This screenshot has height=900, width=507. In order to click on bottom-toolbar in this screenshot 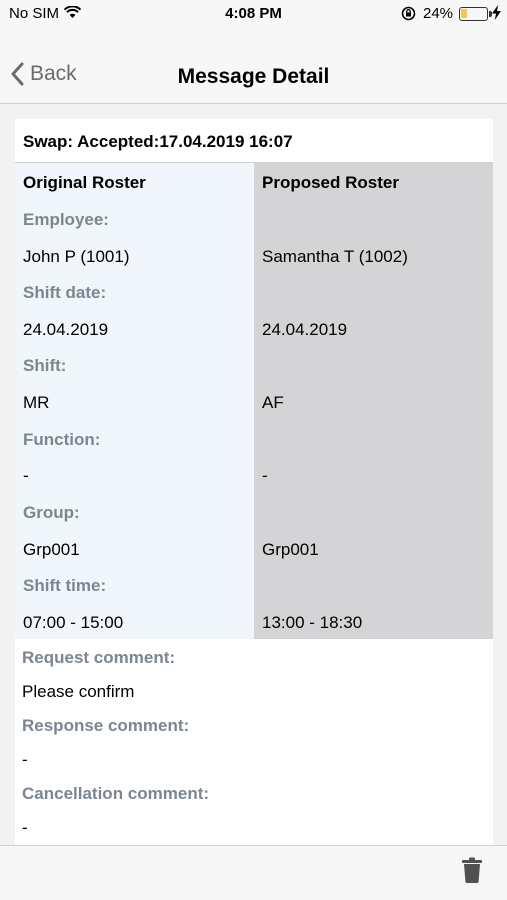, I will do `click(253, 872)`.